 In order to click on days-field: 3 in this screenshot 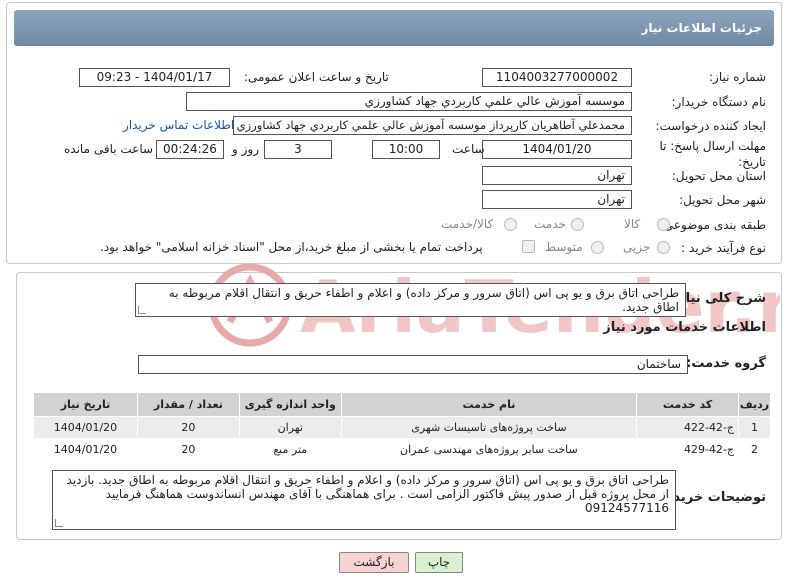, I will do `click(298, 149)`.